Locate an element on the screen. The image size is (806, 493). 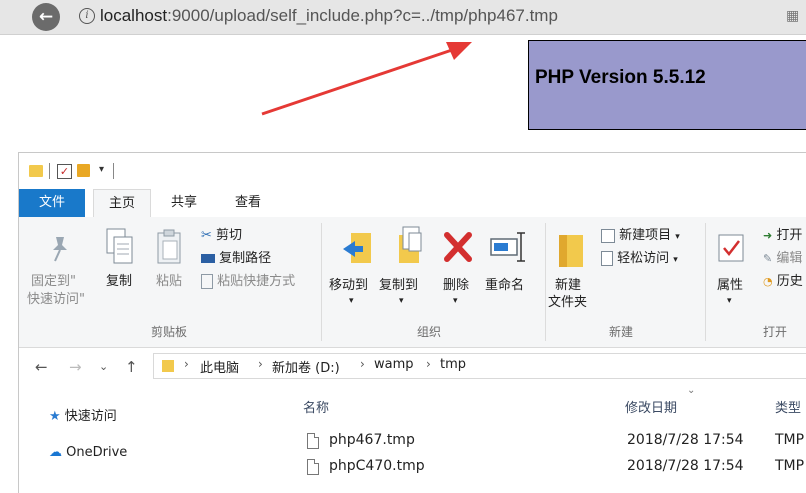
new-folder-label-2: 文件夹 is located at coordinates (567, 302).